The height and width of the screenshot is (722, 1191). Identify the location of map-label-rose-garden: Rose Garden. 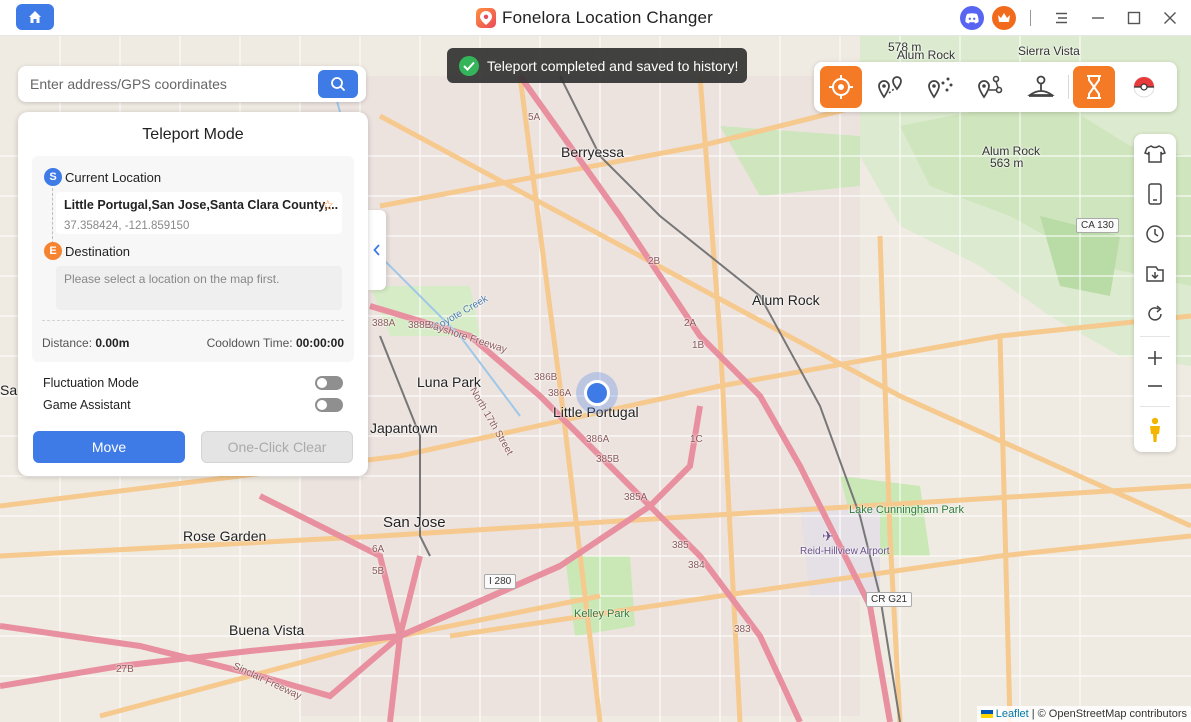
(225, 536).